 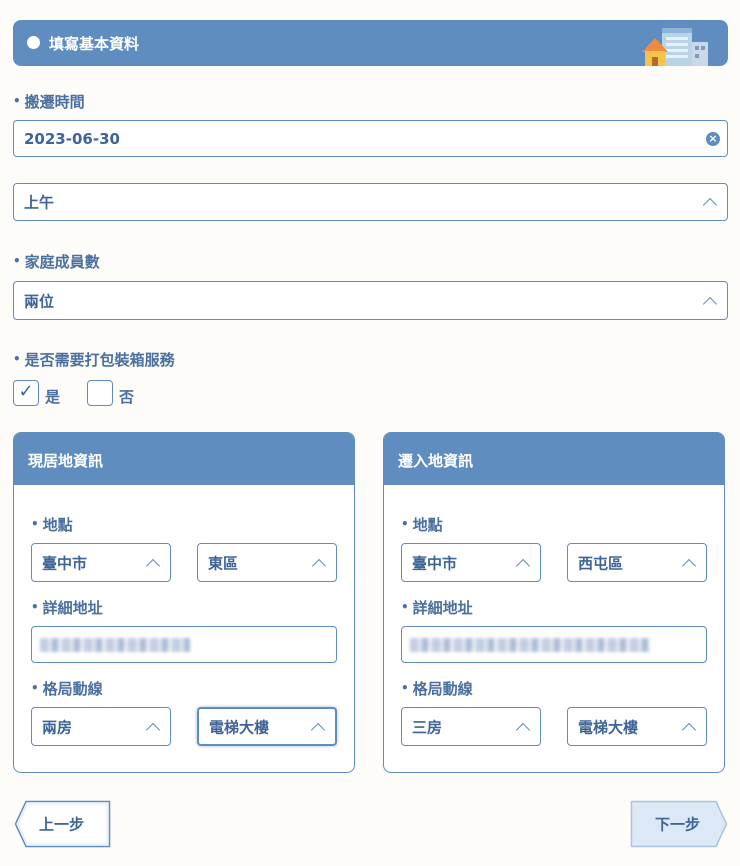 I want to click on next-step-label: 下一步, so click(x=678, y=824).